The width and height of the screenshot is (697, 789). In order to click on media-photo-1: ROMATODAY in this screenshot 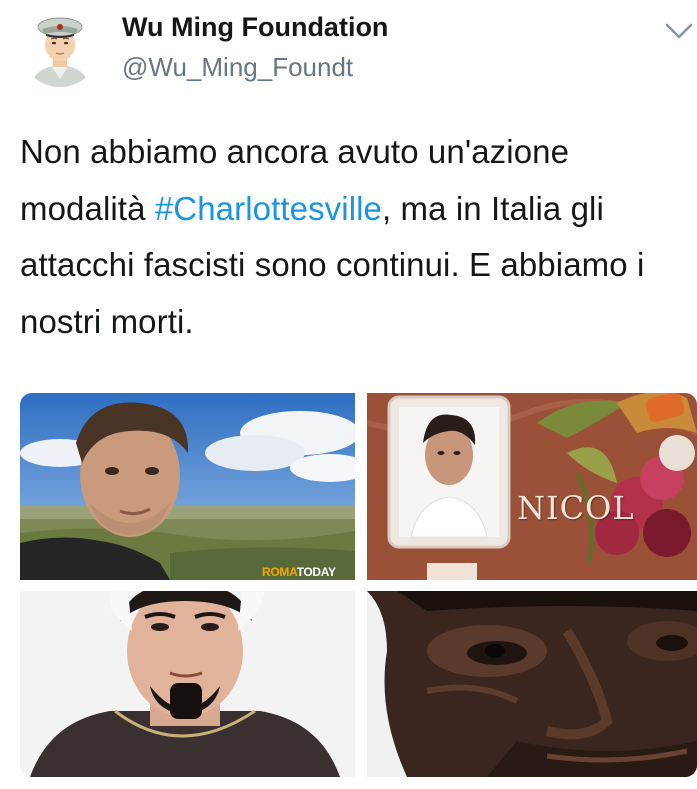, I will do `click(187, 486)`.